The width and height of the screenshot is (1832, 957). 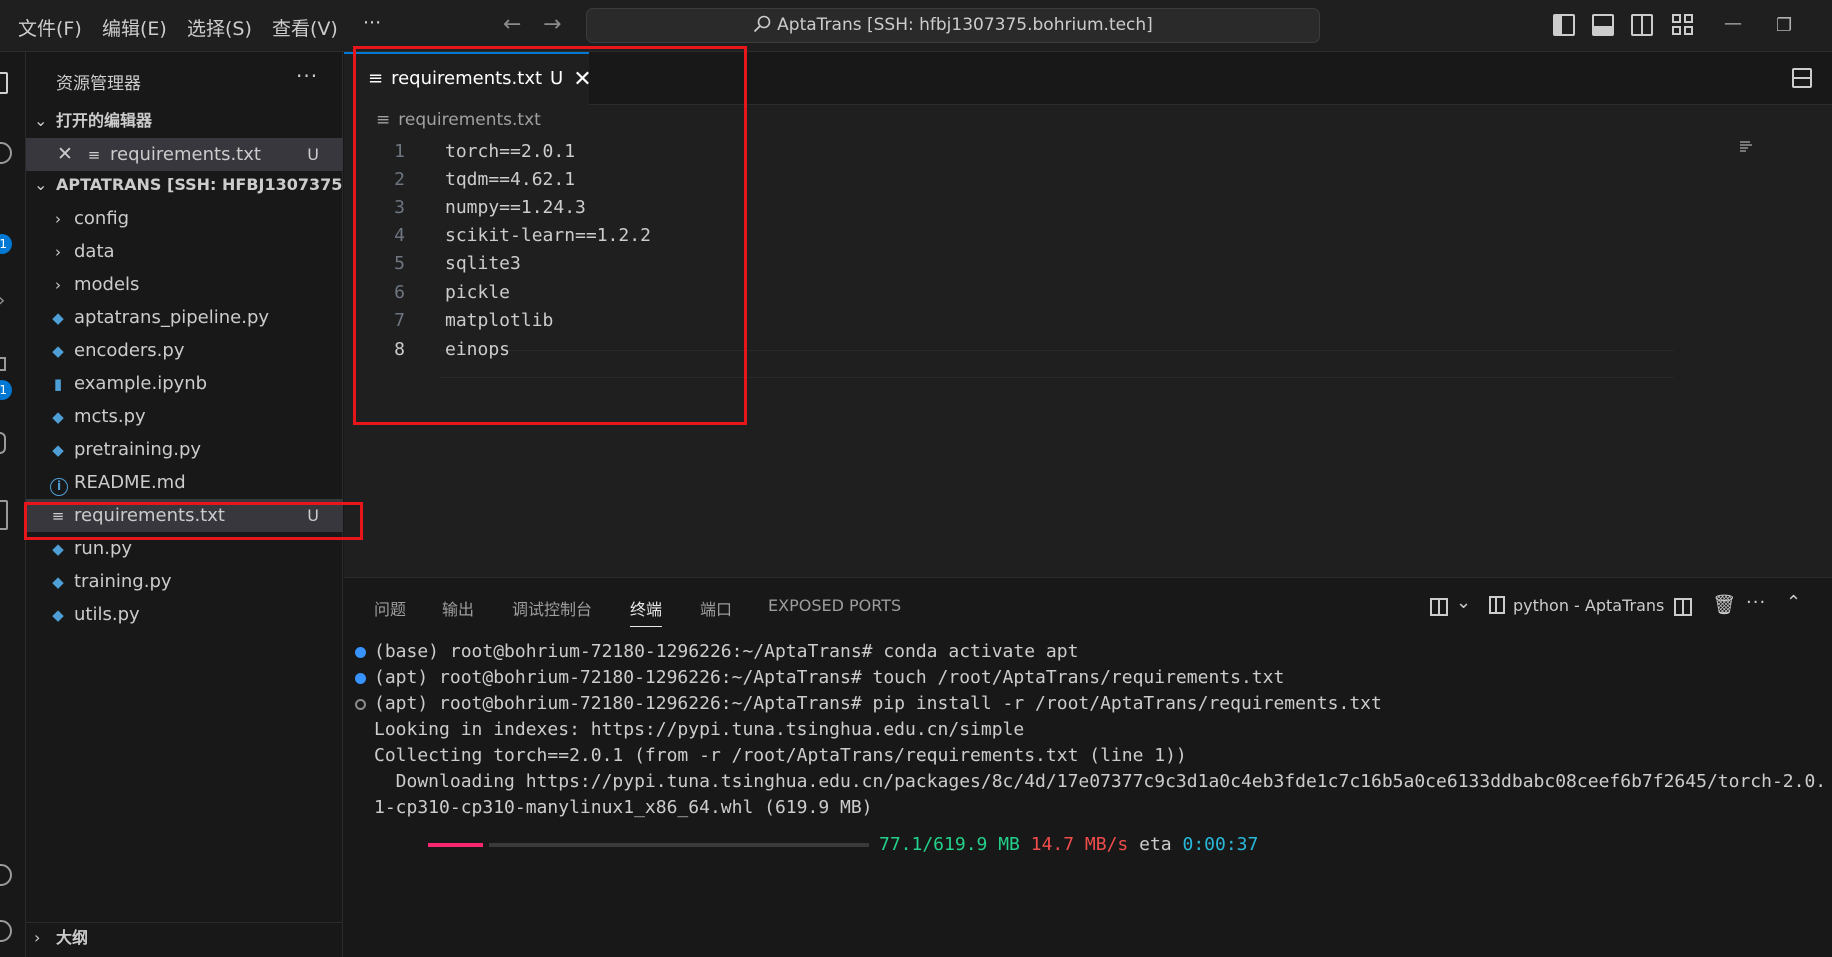 I want to click on outline-header: › 大纲, so click(x=184, y=937).